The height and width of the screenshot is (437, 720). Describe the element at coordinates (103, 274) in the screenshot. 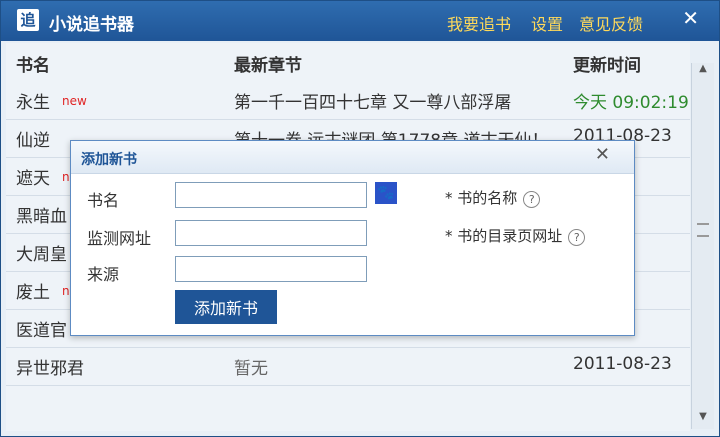

I see `source-label: 来源` at that location.